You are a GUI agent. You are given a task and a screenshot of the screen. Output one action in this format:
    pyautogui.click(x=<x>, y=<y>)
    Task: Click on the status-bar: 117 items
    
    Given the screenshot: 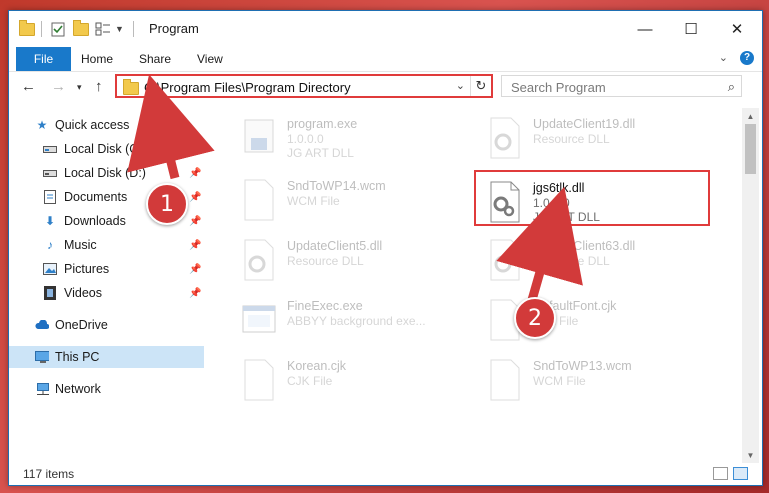 What is the action you would take?
    pyautogui.click(x=385, y=474)
    